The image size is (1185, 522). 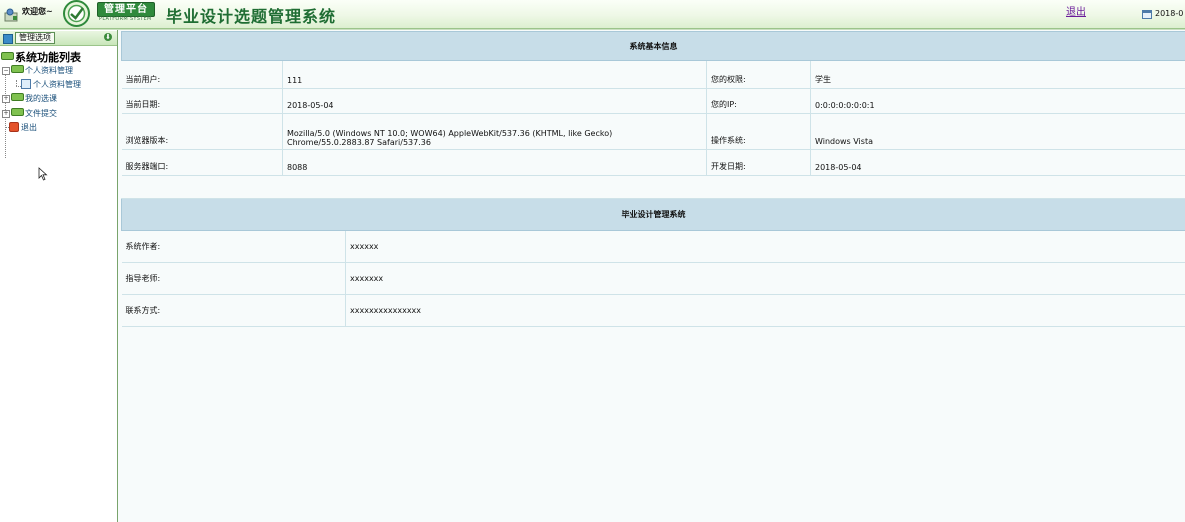 I want to click on table-row: 服务器端口: 8088 开发日期: 2018-05-04, so click(x=653, y=162).